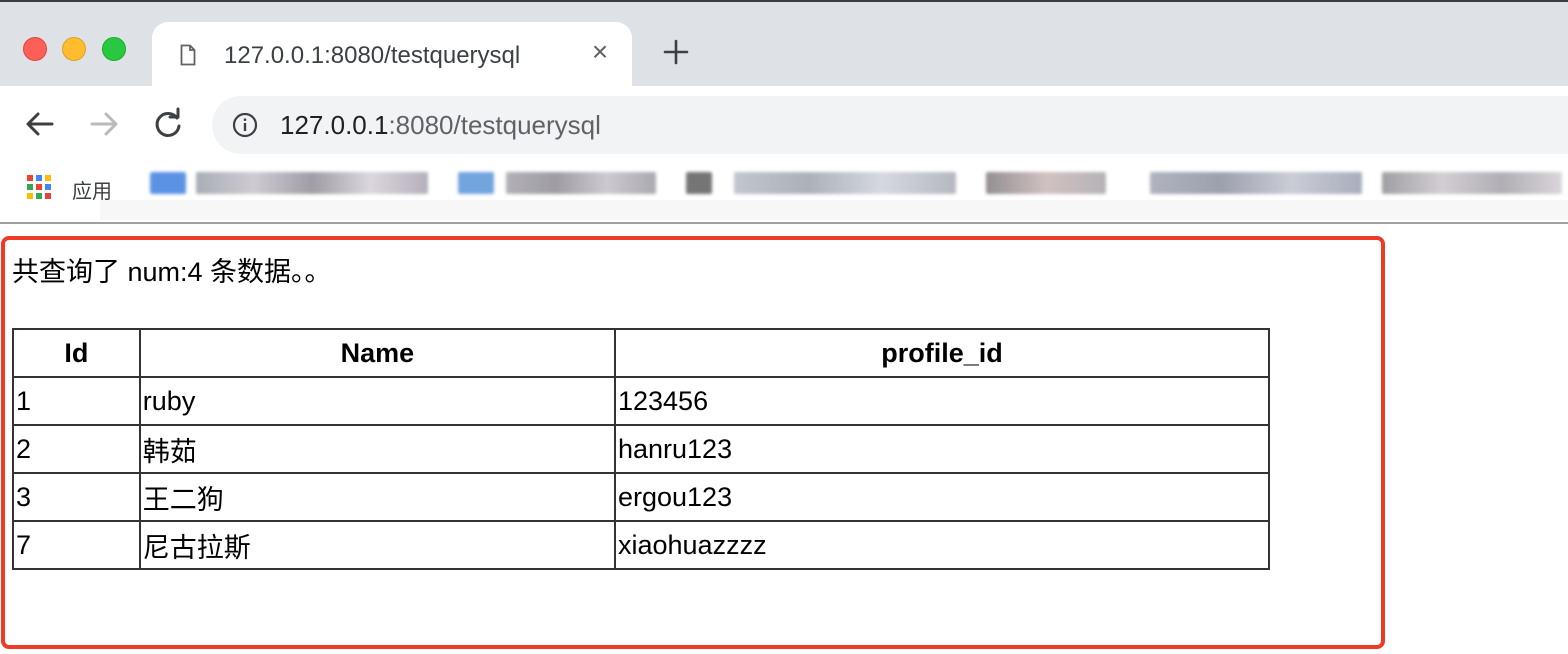 This screenshot has width=1568, height=654. Describe the element at coordinates (377, 449) in the screenshot. I see `cell-name: 韩茹` at that location.